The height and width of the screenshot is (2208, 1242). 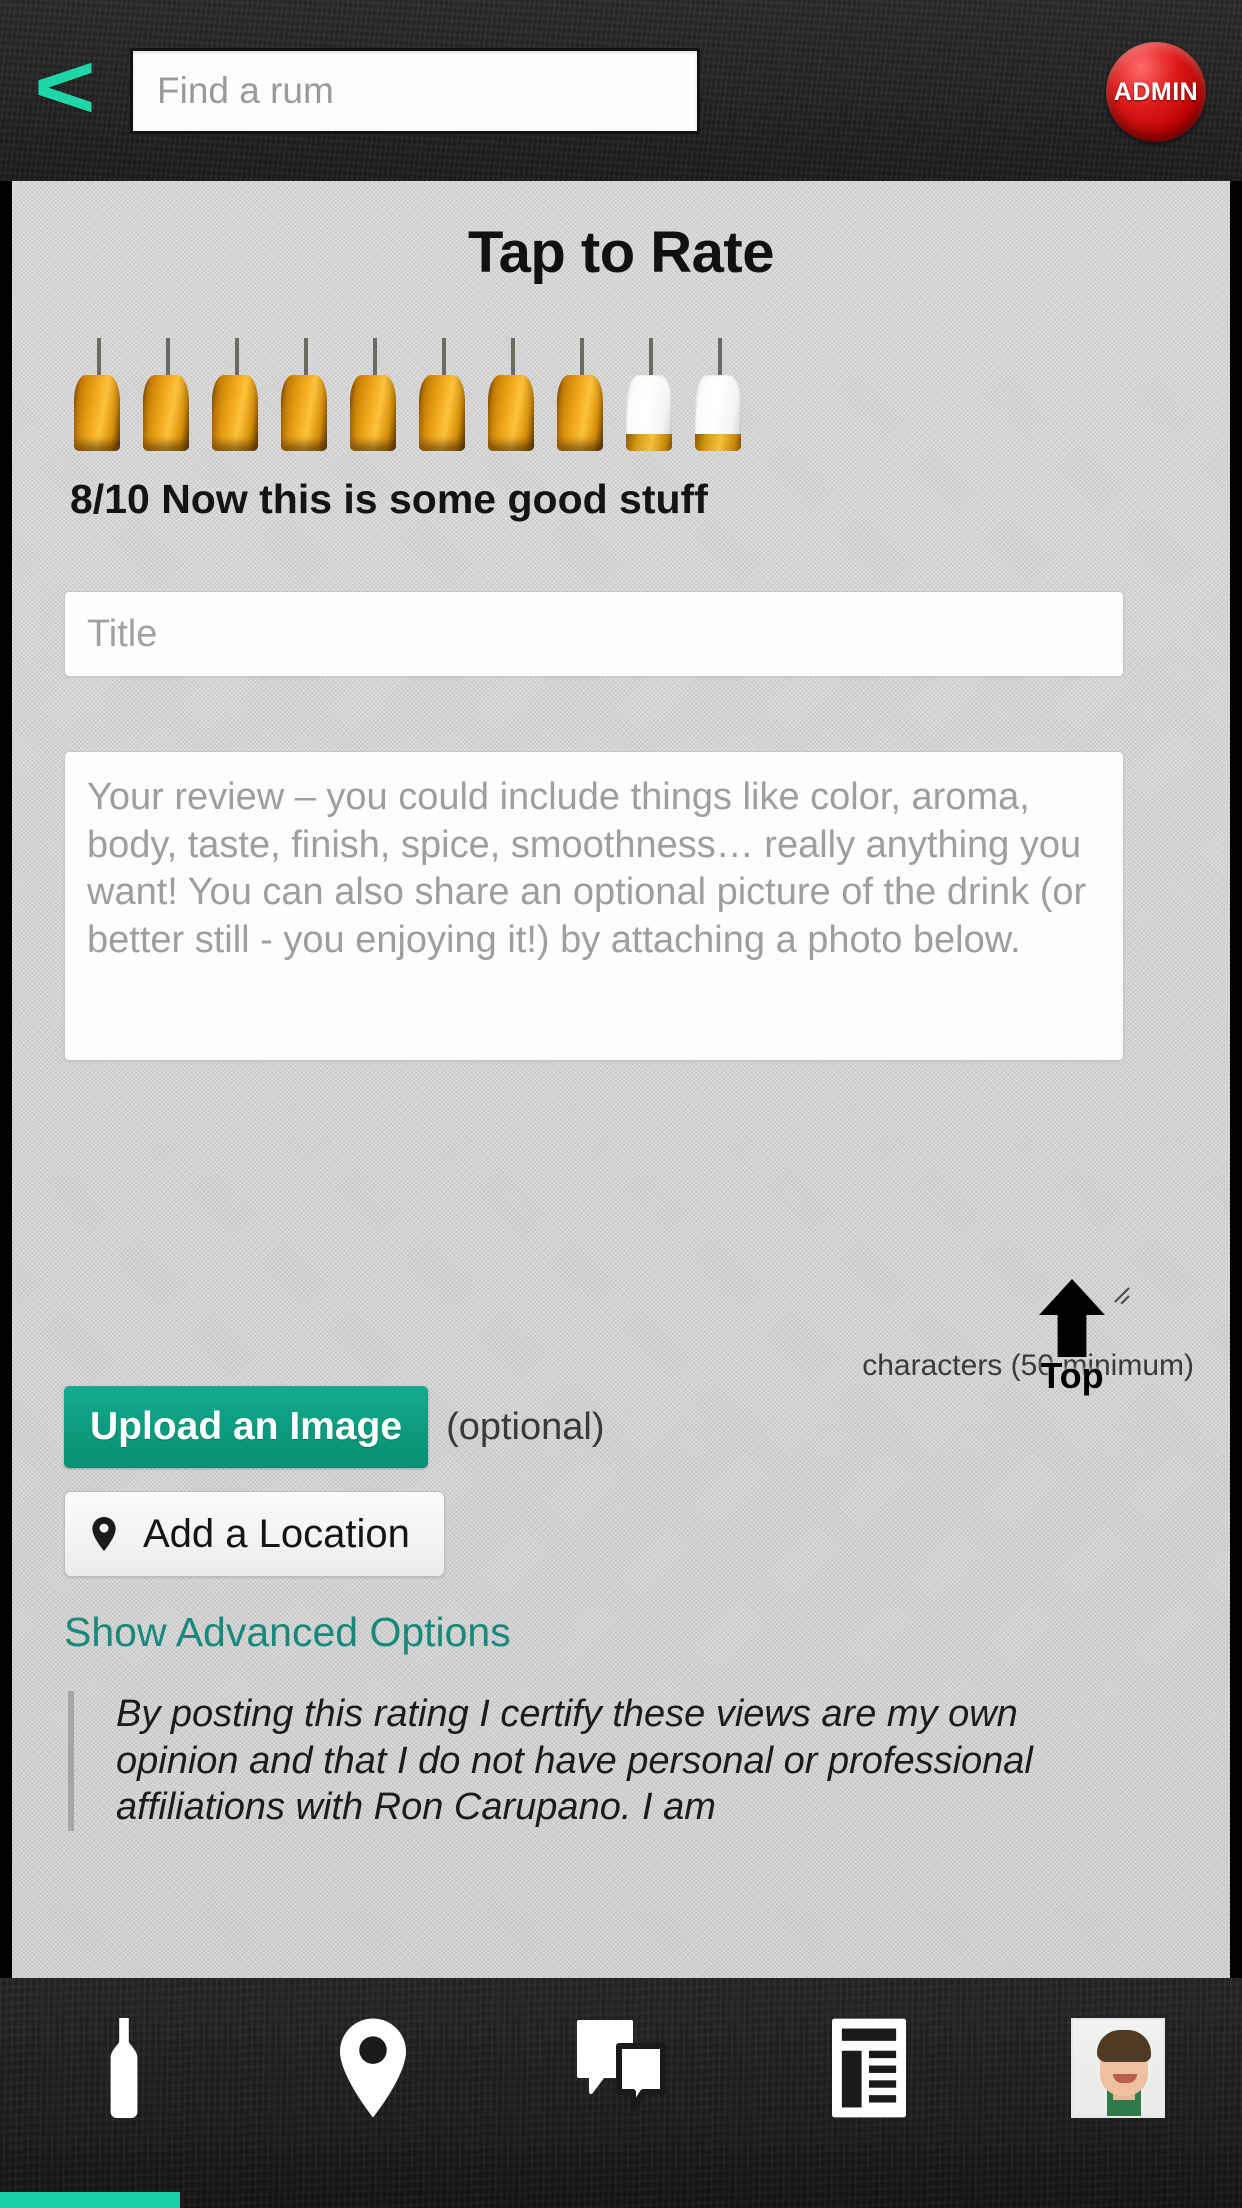 I want to click on avatar-hair, so click(x=1123, y=2046).